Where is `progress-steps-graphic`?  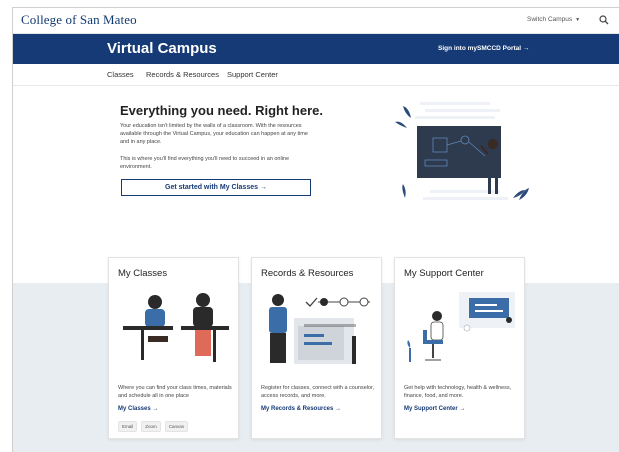 progress-steps-graphic is located at coordinates (337, 302).